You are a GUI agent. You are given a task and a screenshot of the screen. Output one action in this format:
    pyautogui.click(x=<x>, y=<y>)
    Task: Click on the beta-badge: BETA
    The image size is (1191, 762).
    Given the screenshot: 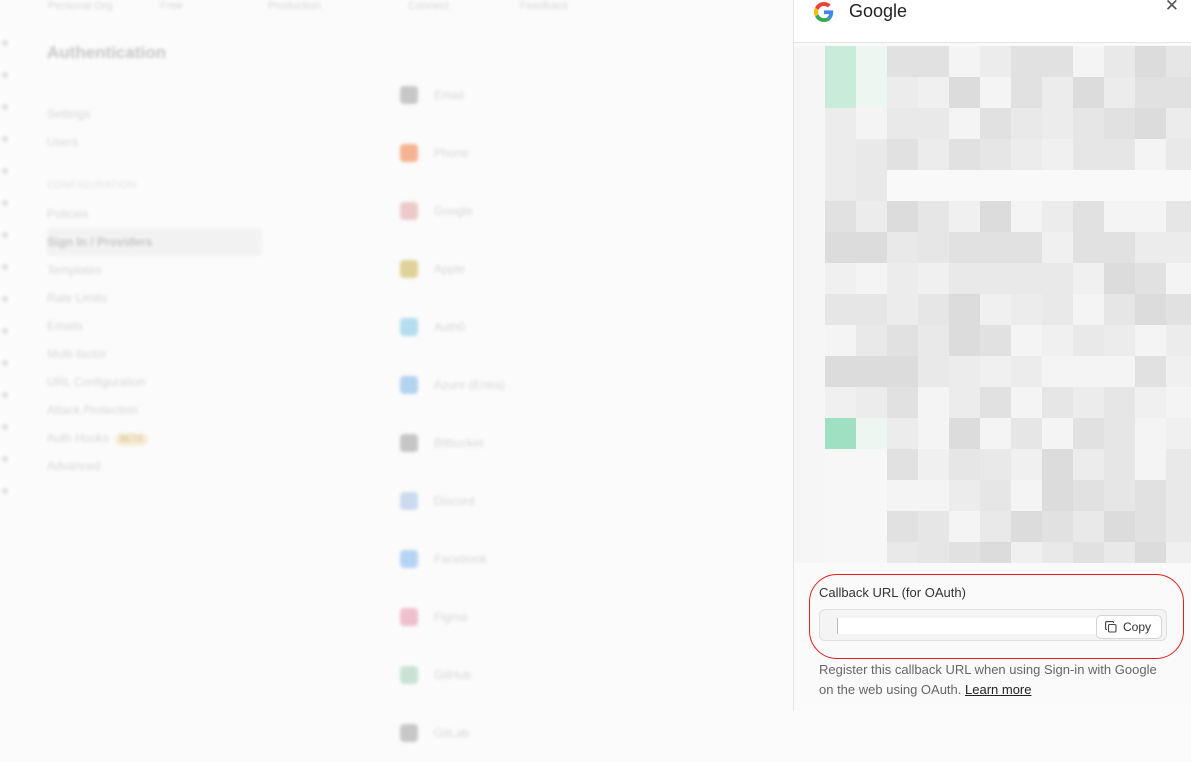 What is the action you would take?
    pyautogui.click(x=131, y=439)
    